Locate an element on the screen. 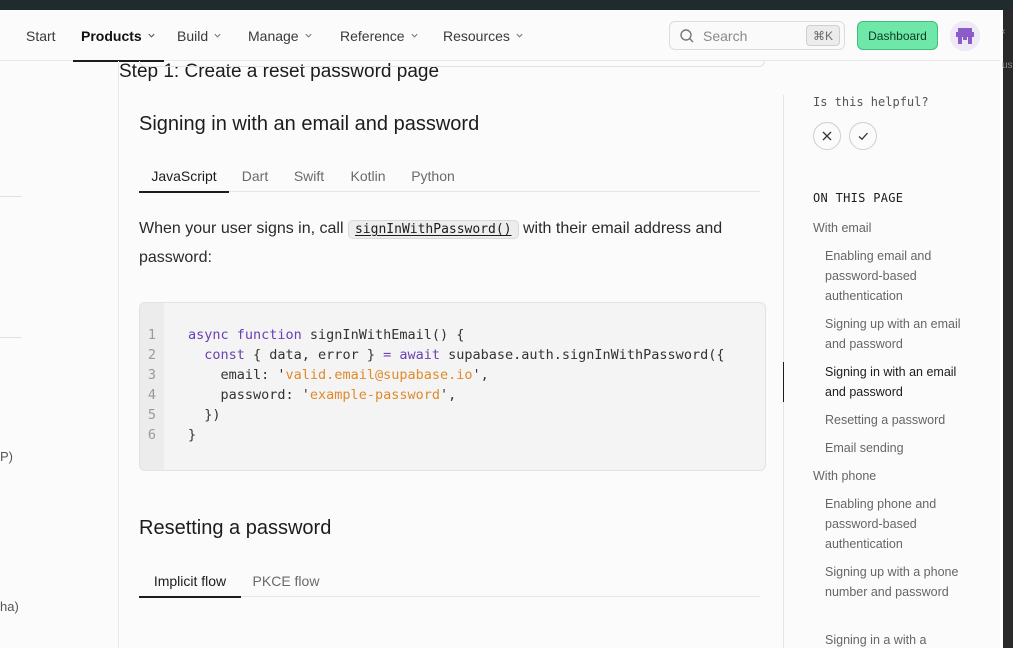 Image resolution: width=1013 pixels, height=648 pixels. line-number: 3 is located at coordinates (152, 375).